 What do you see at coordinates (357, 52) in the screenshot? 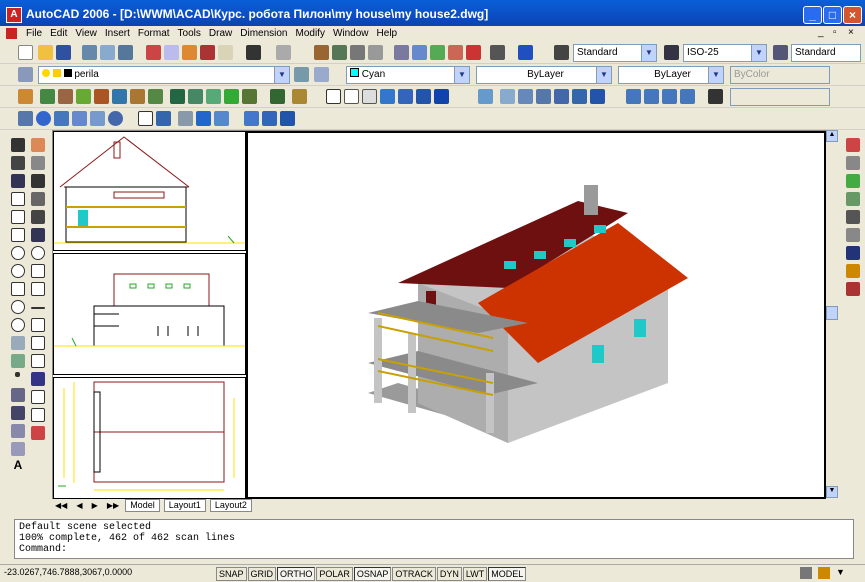
I see `zoom-window-icon` at bounding box center [357, 52].